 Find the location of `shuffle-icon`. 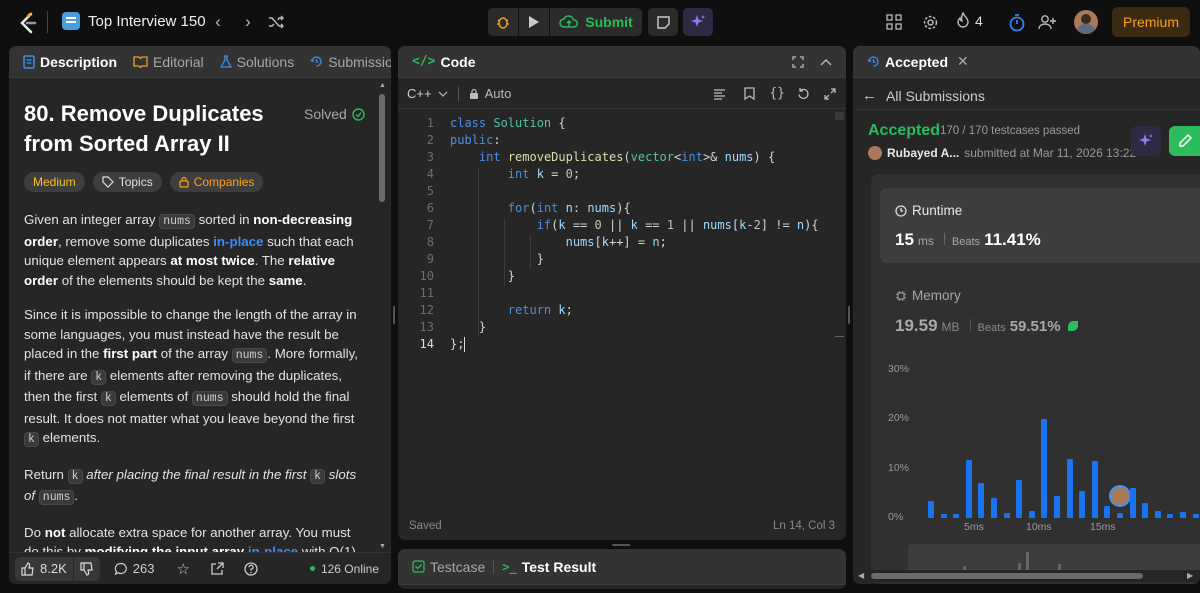

shuffle-icon is located at coordinates (276, 22).